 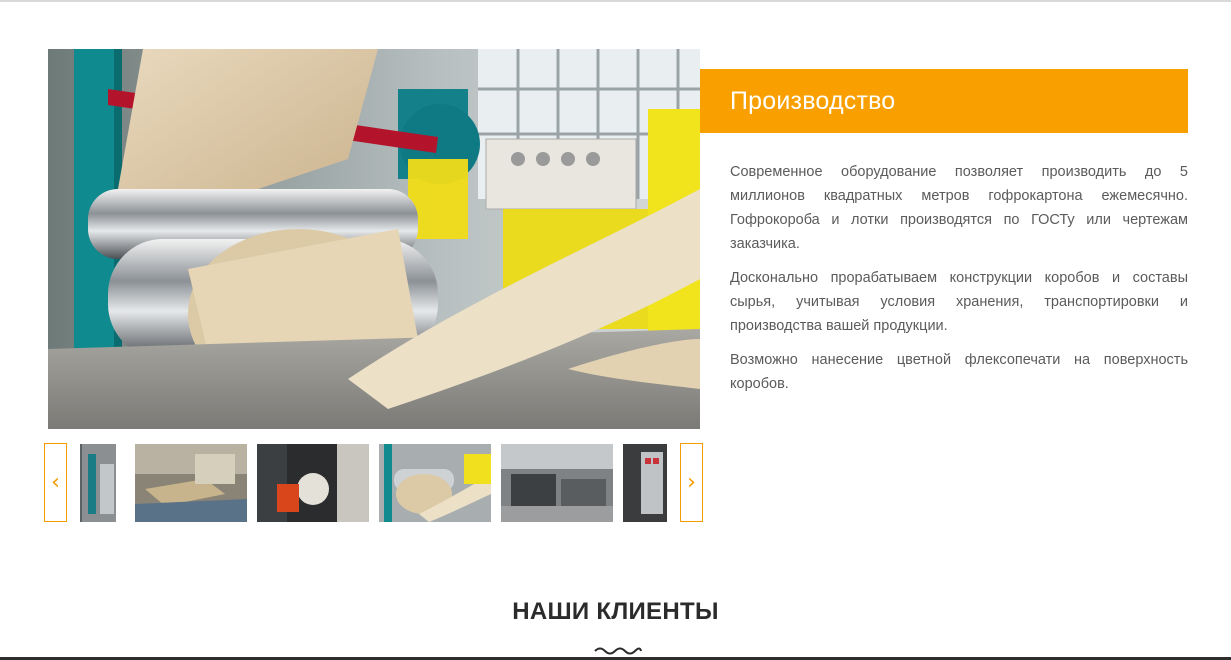 What do you see at coordinates (645, 483) in the screenshot?
I see `thumbnail-machine-panel` at bounding box center [645, 483].